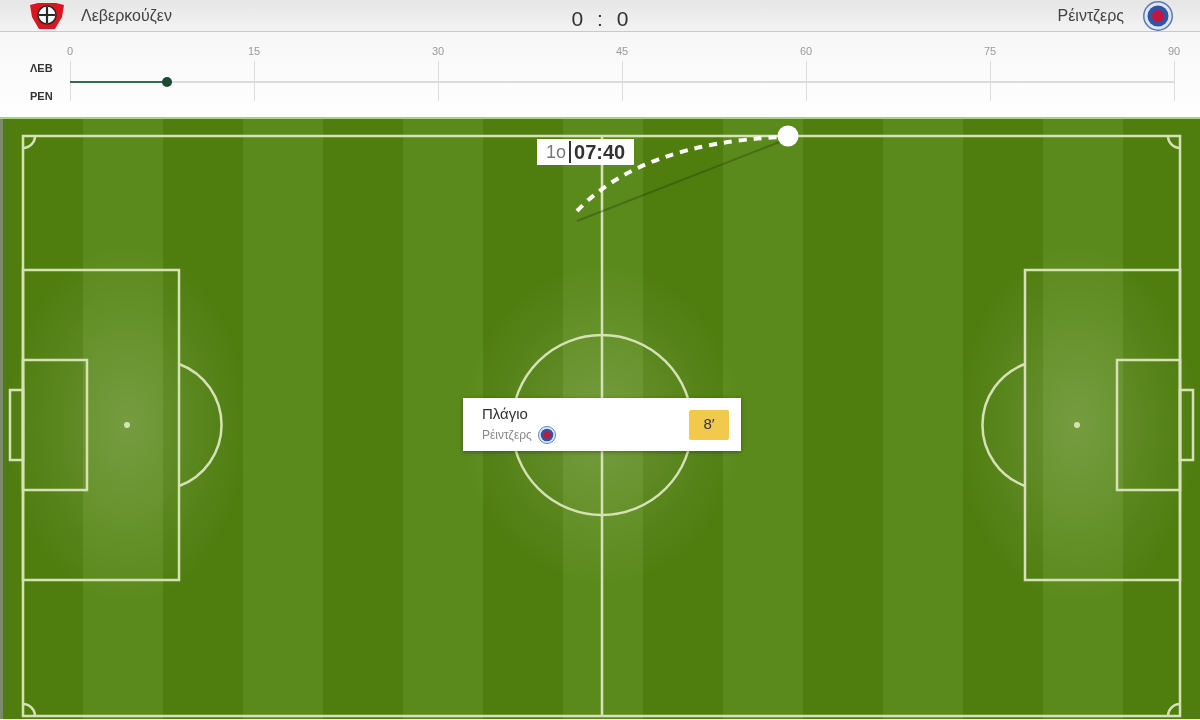 Image resolution: width=1200 pixels, height=720 pixels. I want to click on match-time: 07:40, so click(600, 152).